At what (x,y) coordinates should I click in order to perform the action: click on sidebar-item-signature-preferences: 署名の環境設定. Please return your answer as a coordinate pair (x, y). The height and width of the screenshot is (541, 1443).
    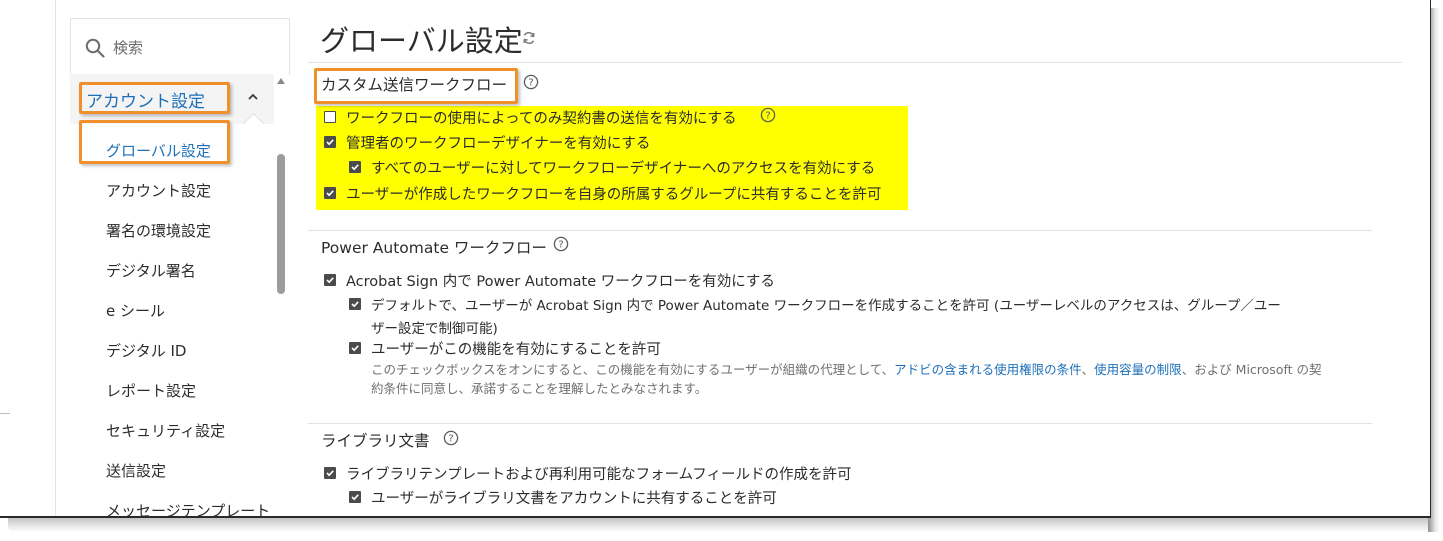
    Looking at the image, I should click on (158, 230).